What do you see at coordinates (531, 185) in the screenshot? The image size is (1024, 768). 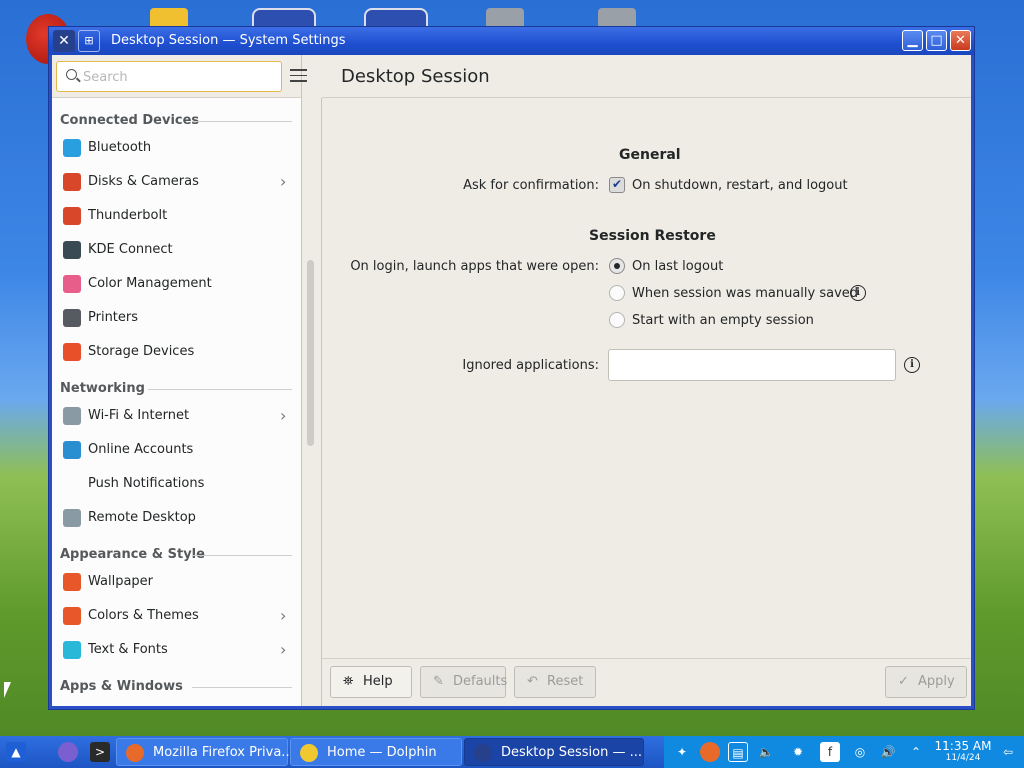 I see `confirm-label: Ask for confirmation:` at bounding box center [531, 185].